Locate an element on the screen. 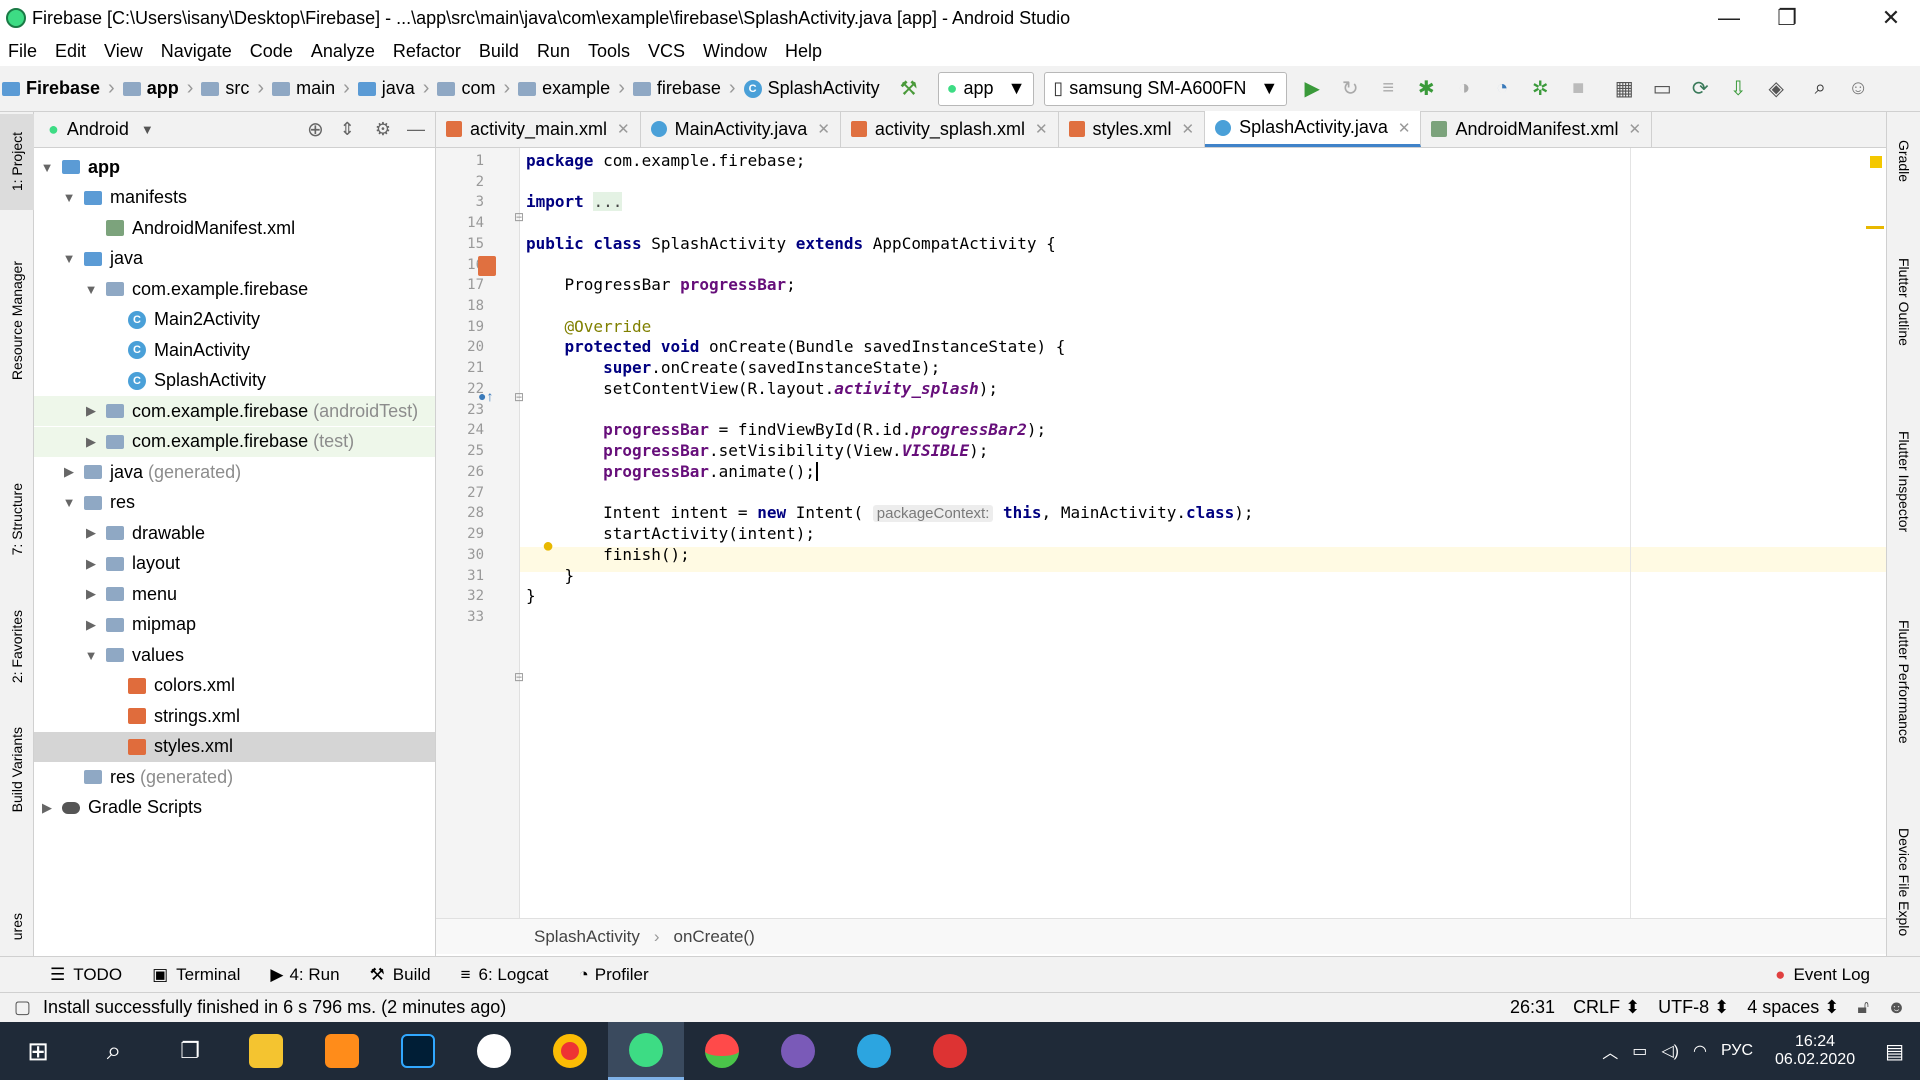 The height and width of the screenshot is (1080, 1920). menu-analyze: Analyze is located at coordinates (343, 51).